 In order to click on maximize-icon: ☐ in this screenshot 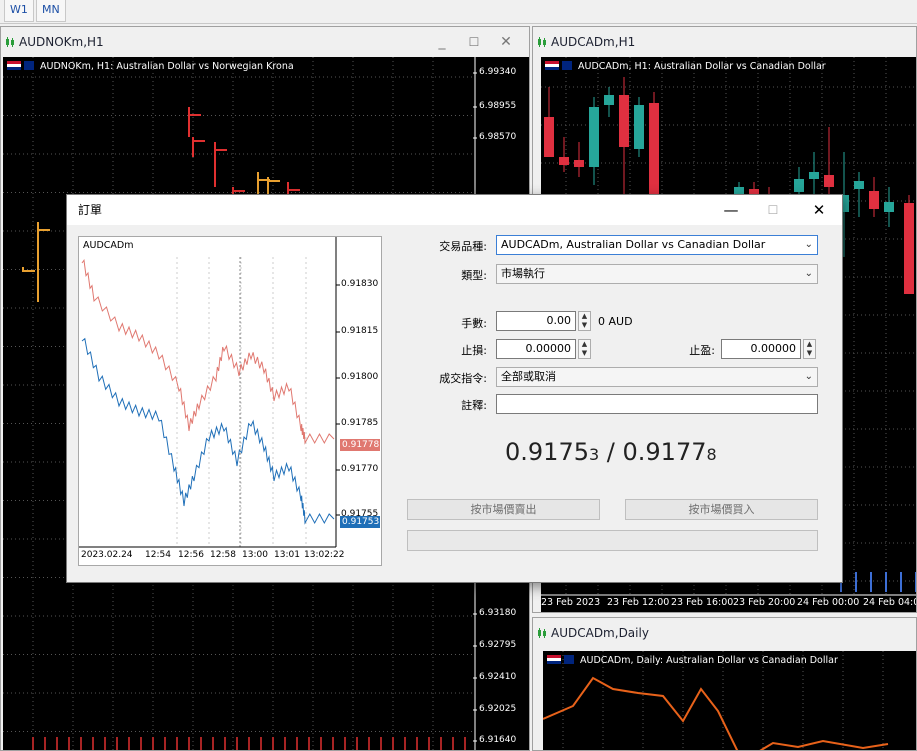, I will do `click(474, 42)`.